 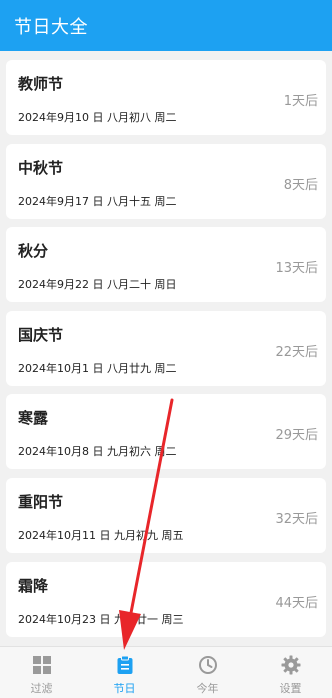 I want to click on page-title: 节日大全, so click(x=51, y=27).